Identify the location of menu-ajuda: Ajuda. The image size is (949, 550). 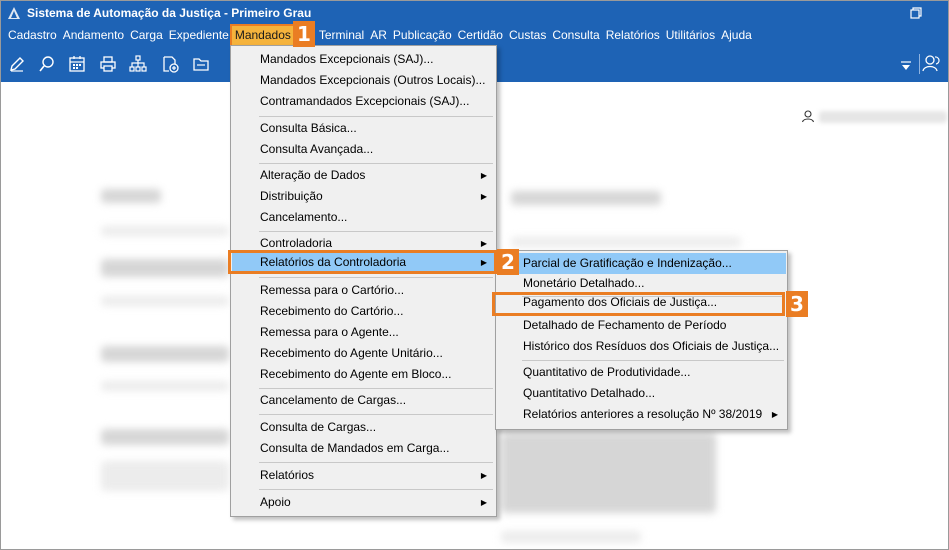
(736, 35).